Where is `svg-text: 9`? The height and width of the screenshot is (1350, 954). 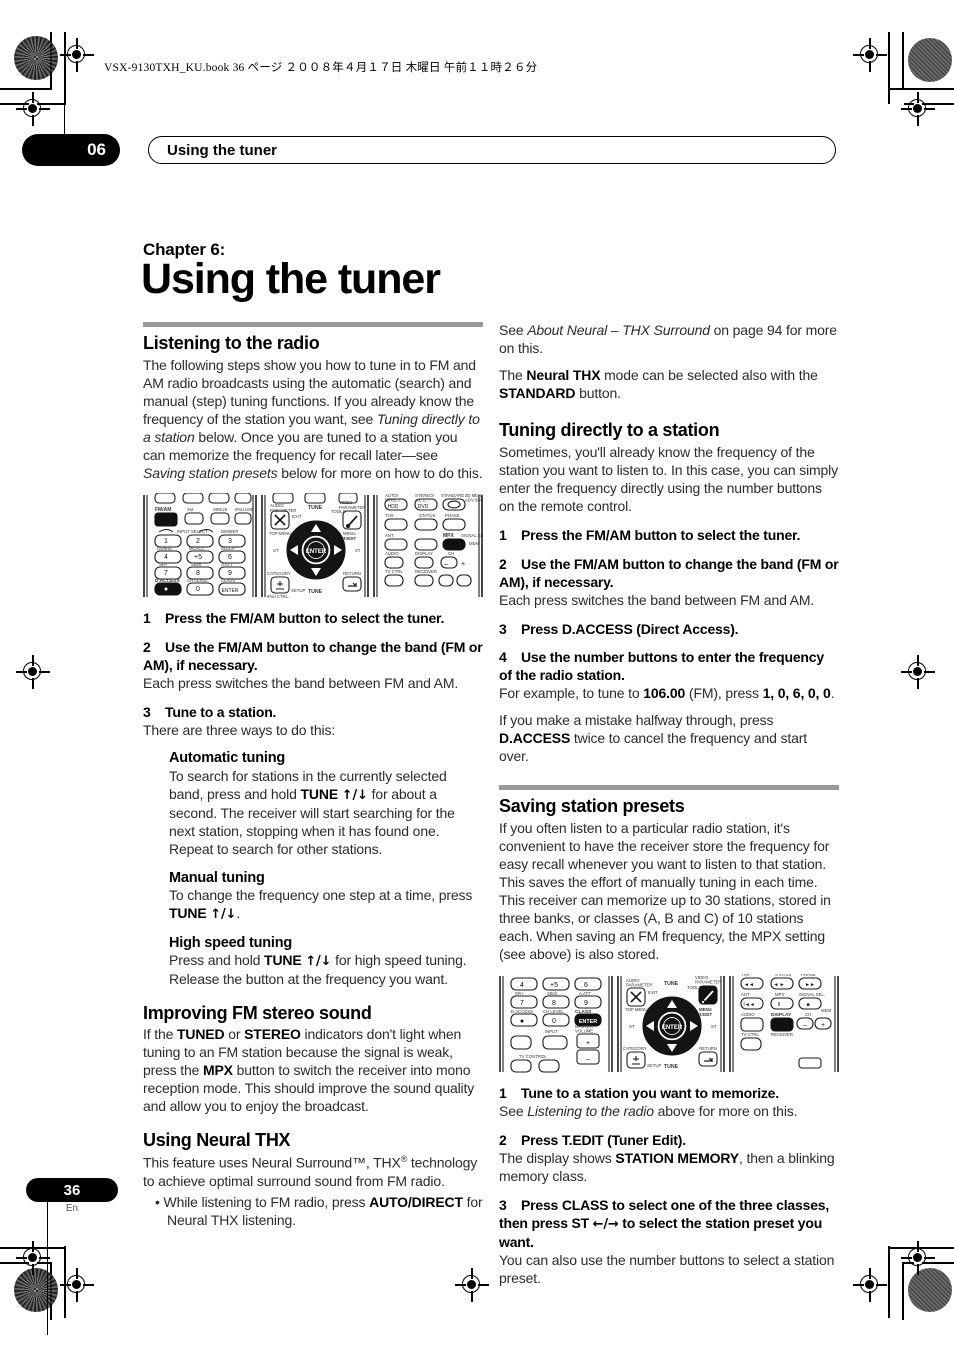
svg-text: 9 is located at coordinates (230, 573).